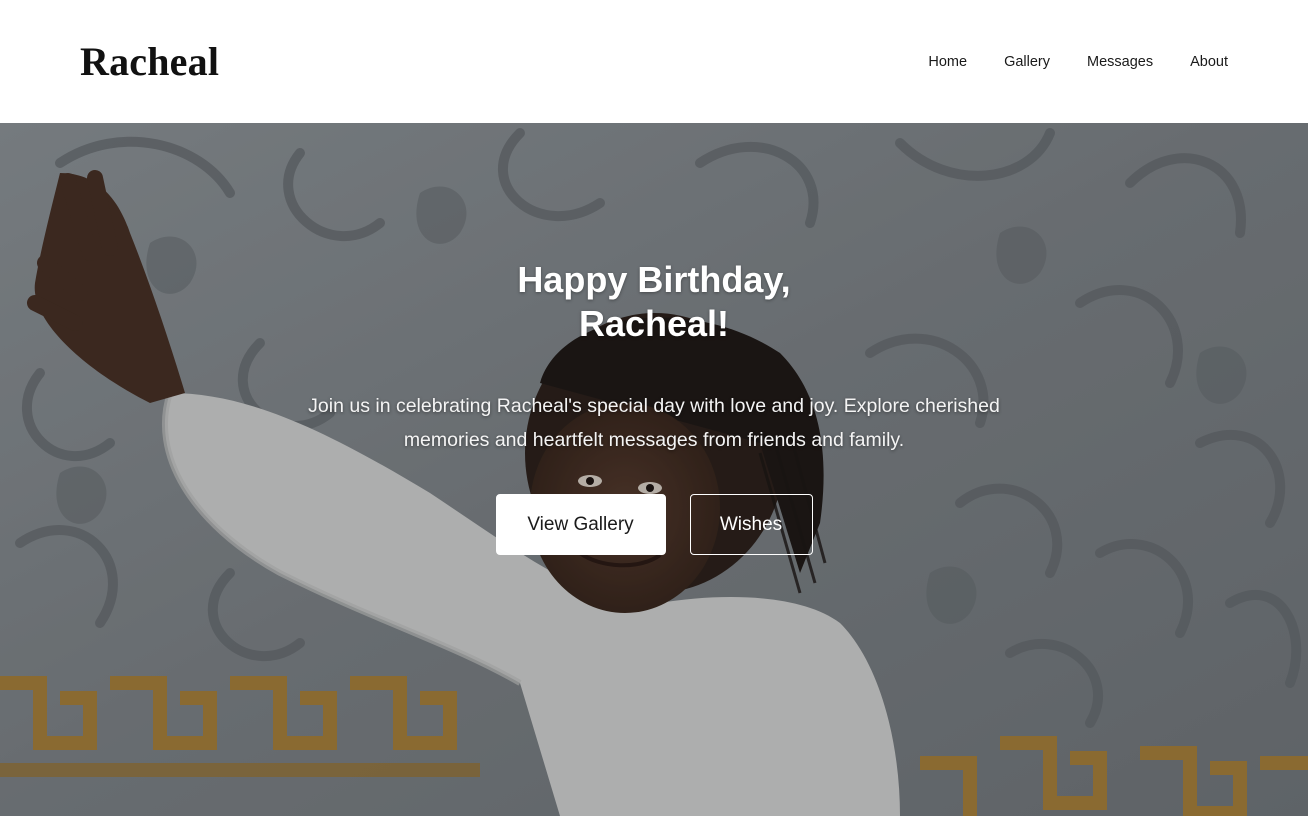  What do you see at coordinates (947, 62) in the screenshot?
I see `nav-home-link: Home` at bounding box center [947, 62].